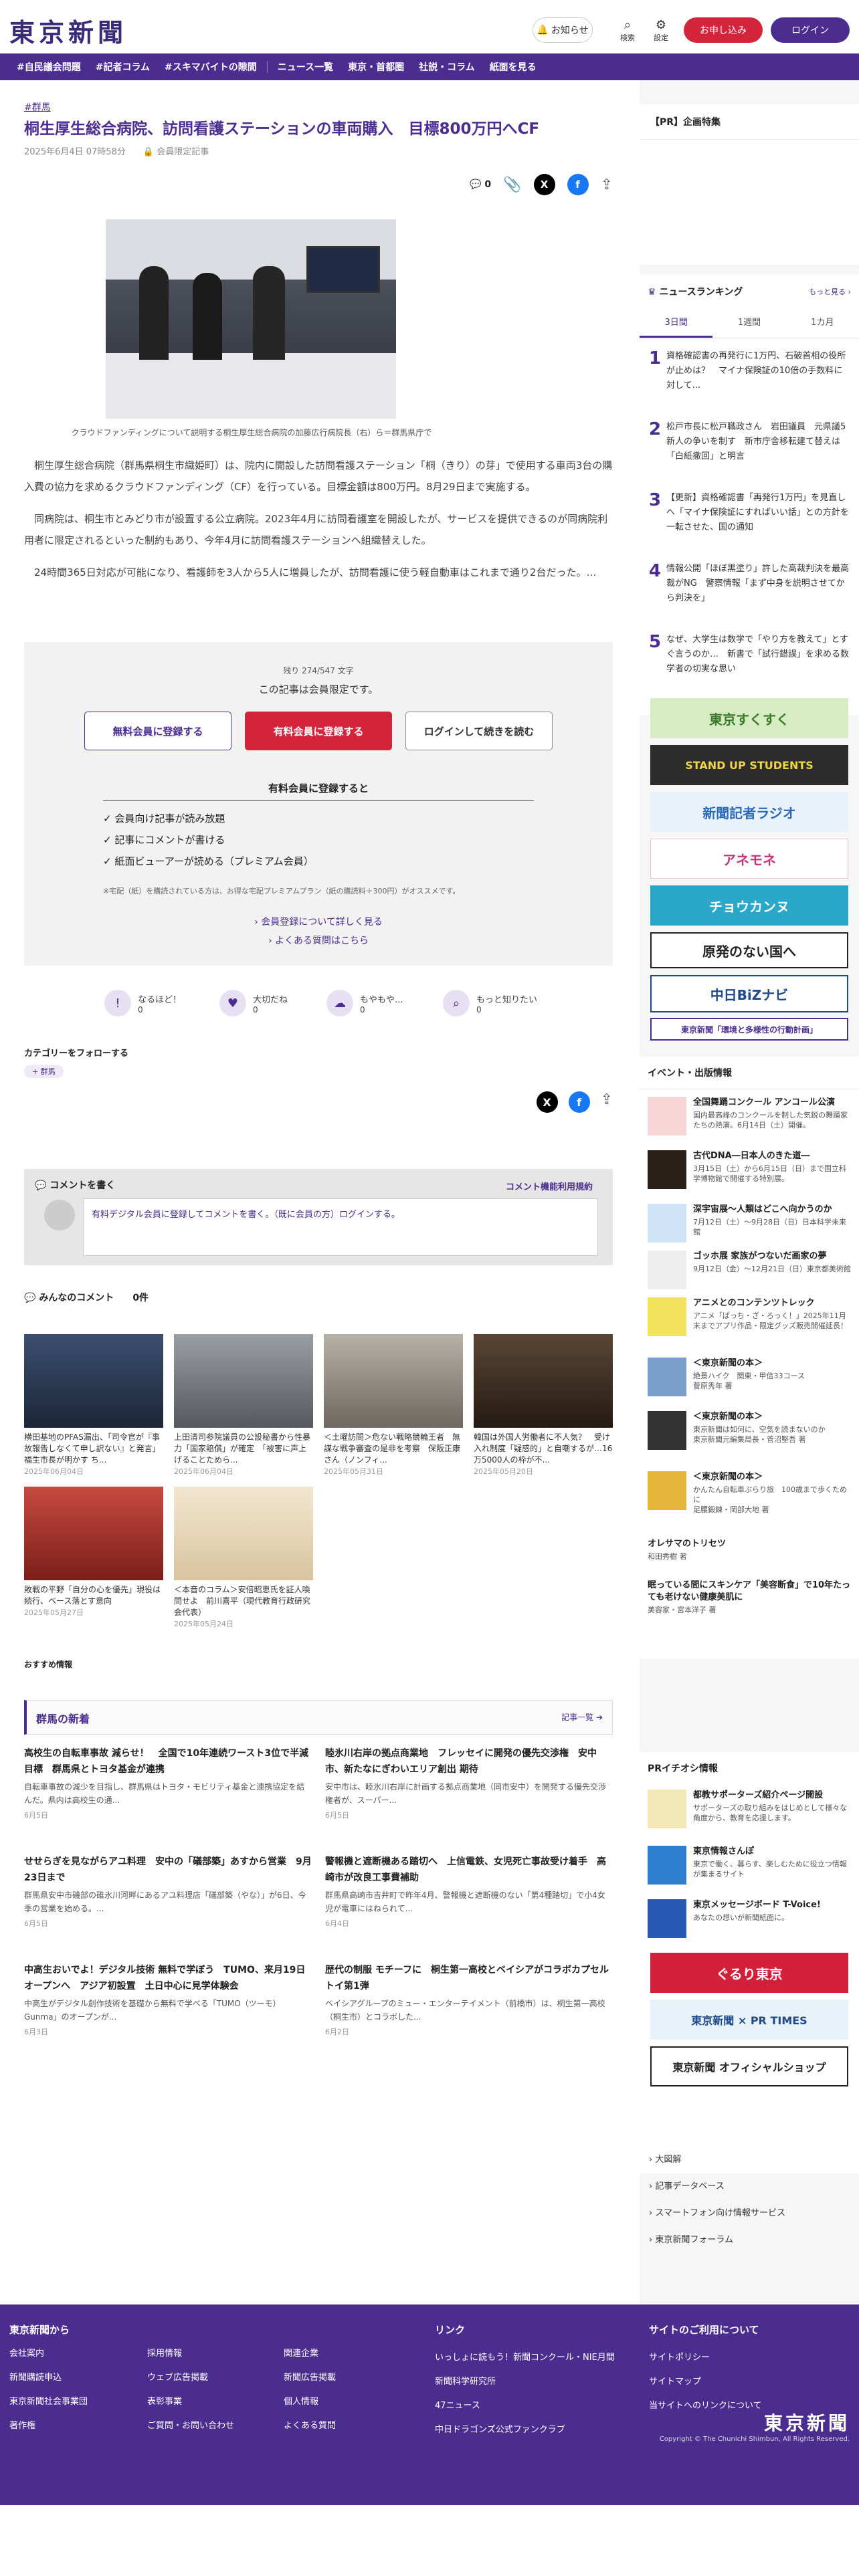 This screenshot has height=2576, width=859. I want to click on faq-link: › よくある質問はこちら, so click(318, 940).